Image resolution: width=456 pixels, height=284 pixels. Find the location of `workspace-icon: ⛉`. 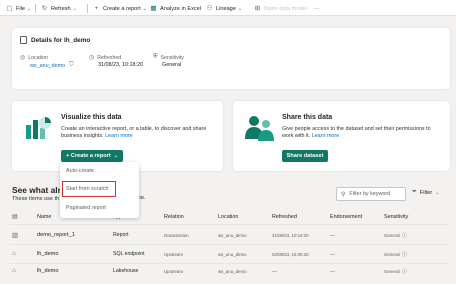

workspace-icon: ⛉ is located at coordinates (71, 65).